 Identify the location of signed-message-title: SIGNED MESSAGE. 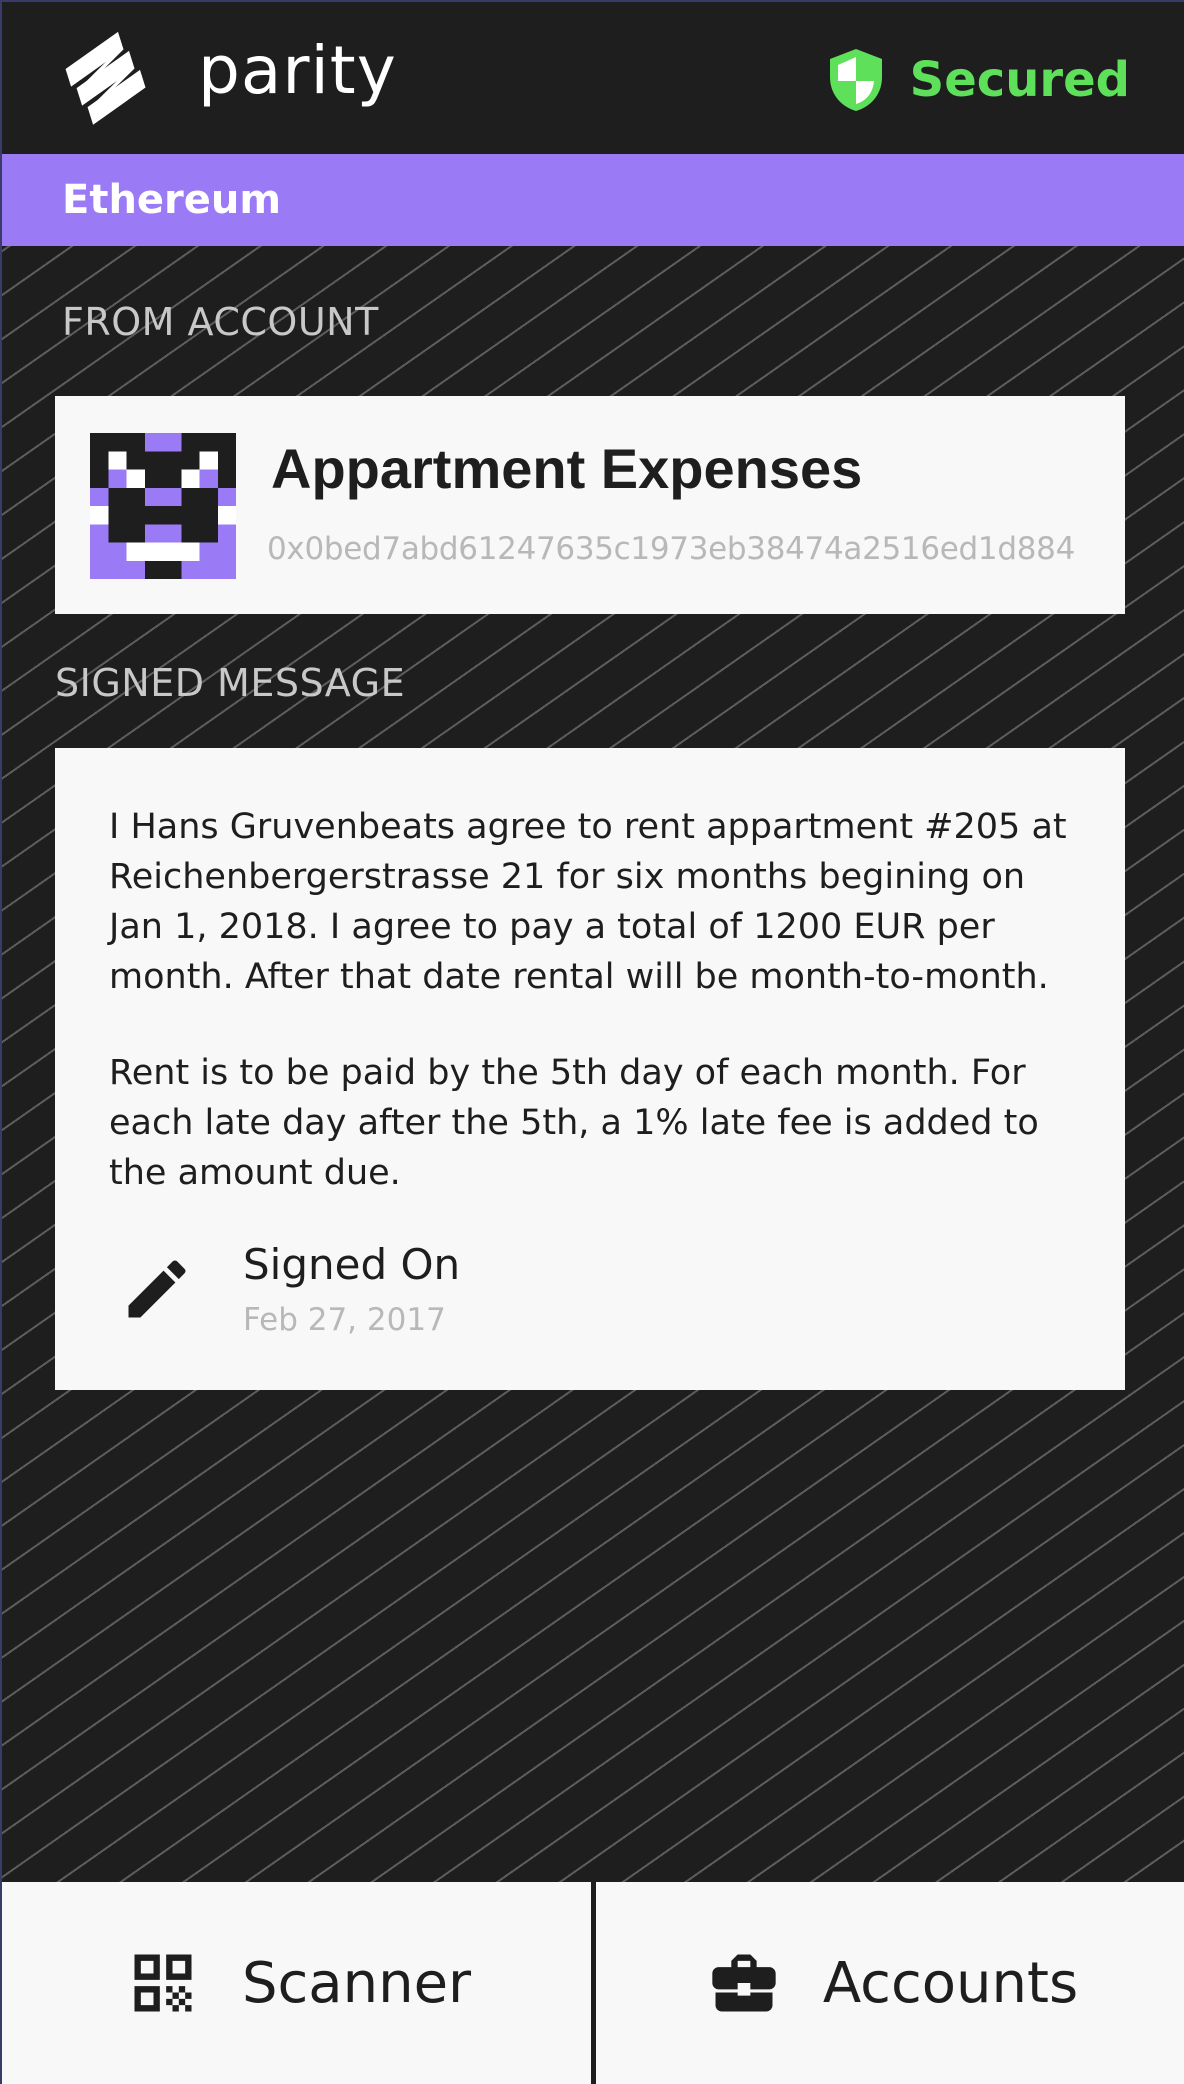
(230, 683).